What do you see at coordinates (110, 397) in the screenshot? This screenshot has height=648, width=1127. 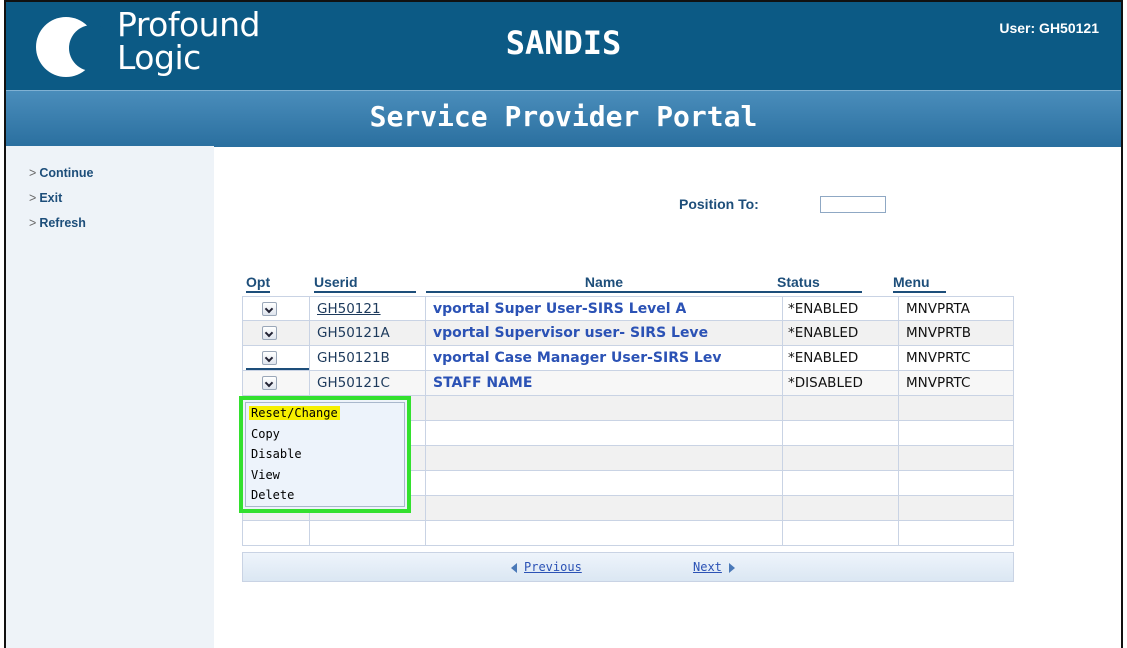 I see `sidebar: > Continue > Exit > Refresh` at bounding box center [110, 397].